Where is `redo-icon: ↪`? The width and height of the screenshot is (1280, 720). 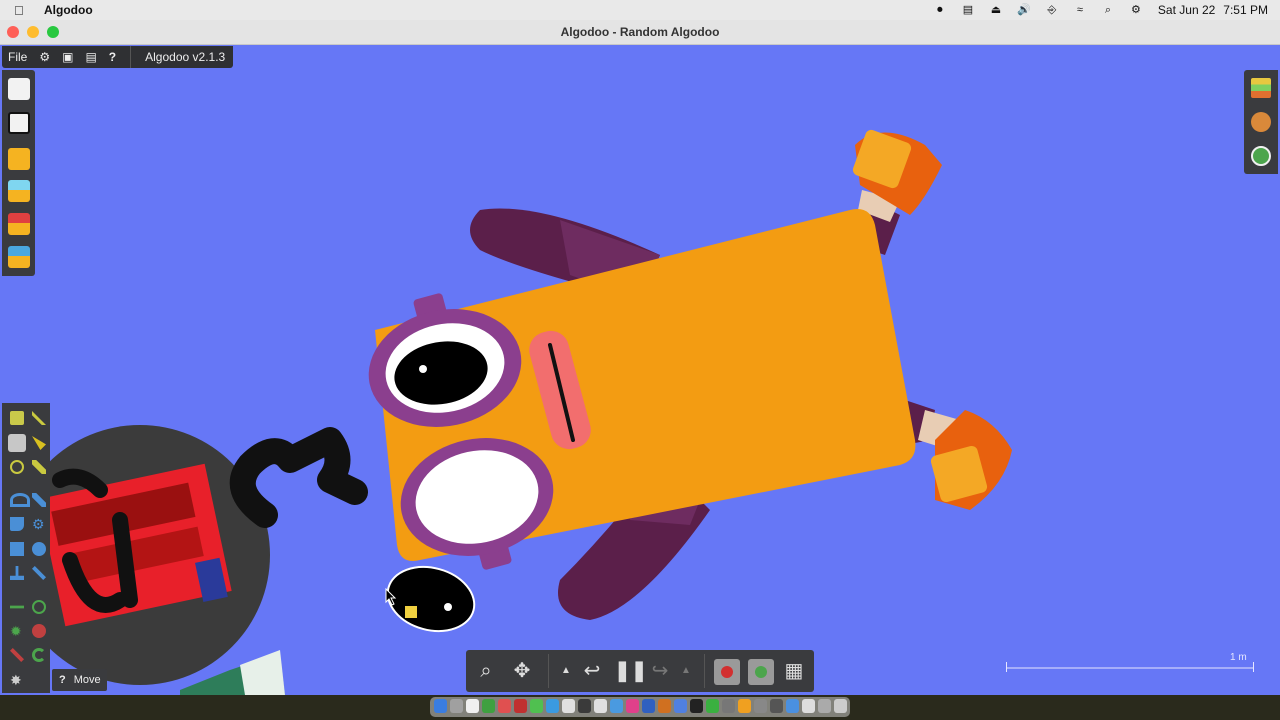
redo-icon: ↪ is located at coordinates (660, 671).